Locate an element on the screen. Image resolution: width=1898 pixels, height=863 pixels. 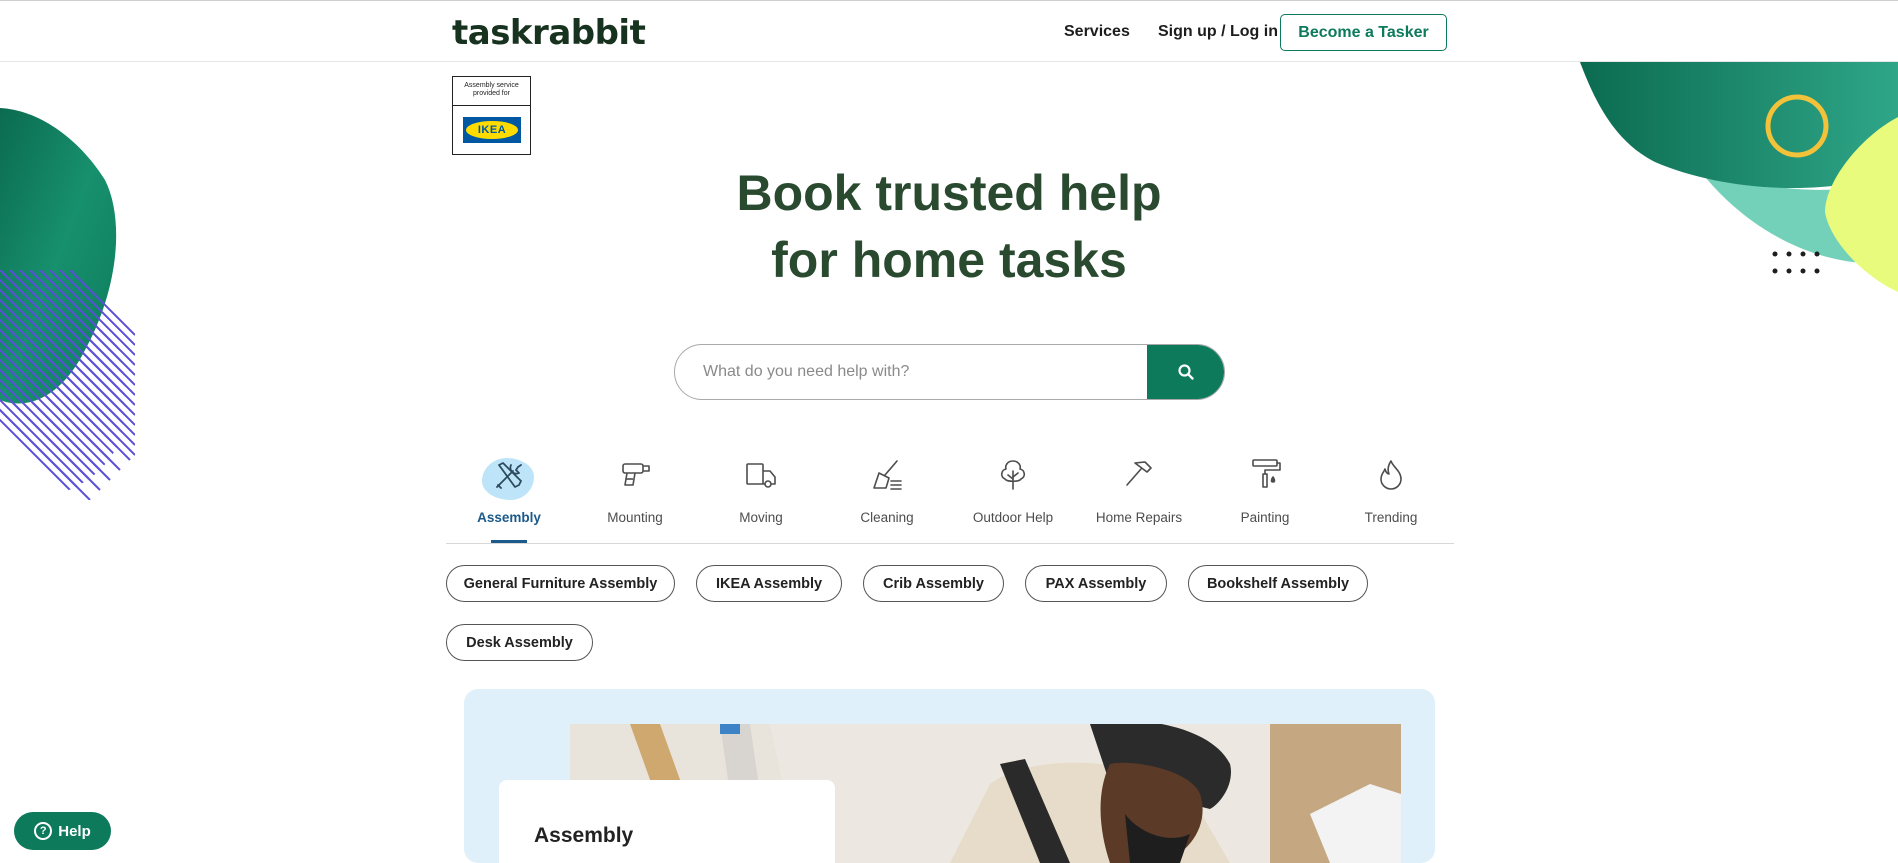
chip-pax-assembly: PAX Assembly is located at coordinates (1096, 583).